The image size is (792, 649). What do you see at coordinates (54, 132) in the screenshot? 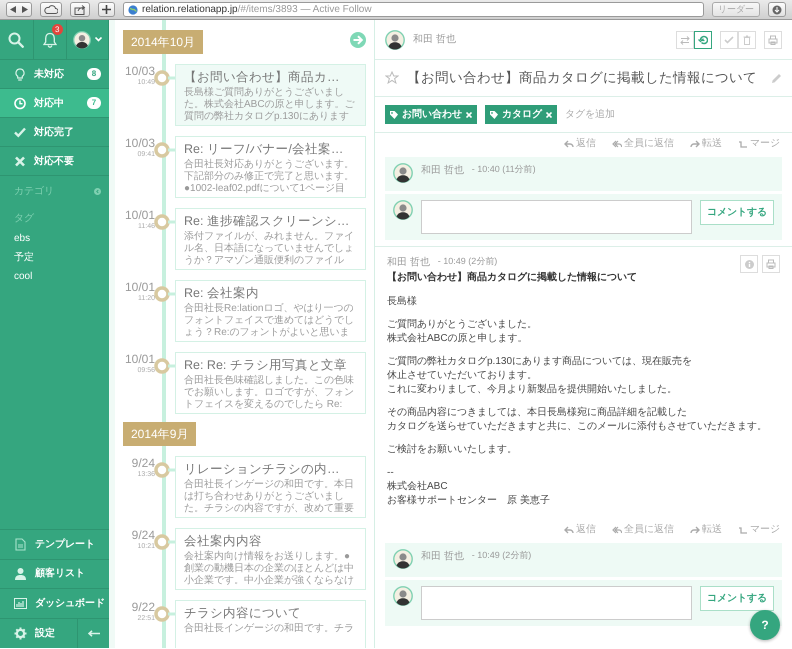
I see `status-filter-item: 対応完了` at bounding box center [54, 132].